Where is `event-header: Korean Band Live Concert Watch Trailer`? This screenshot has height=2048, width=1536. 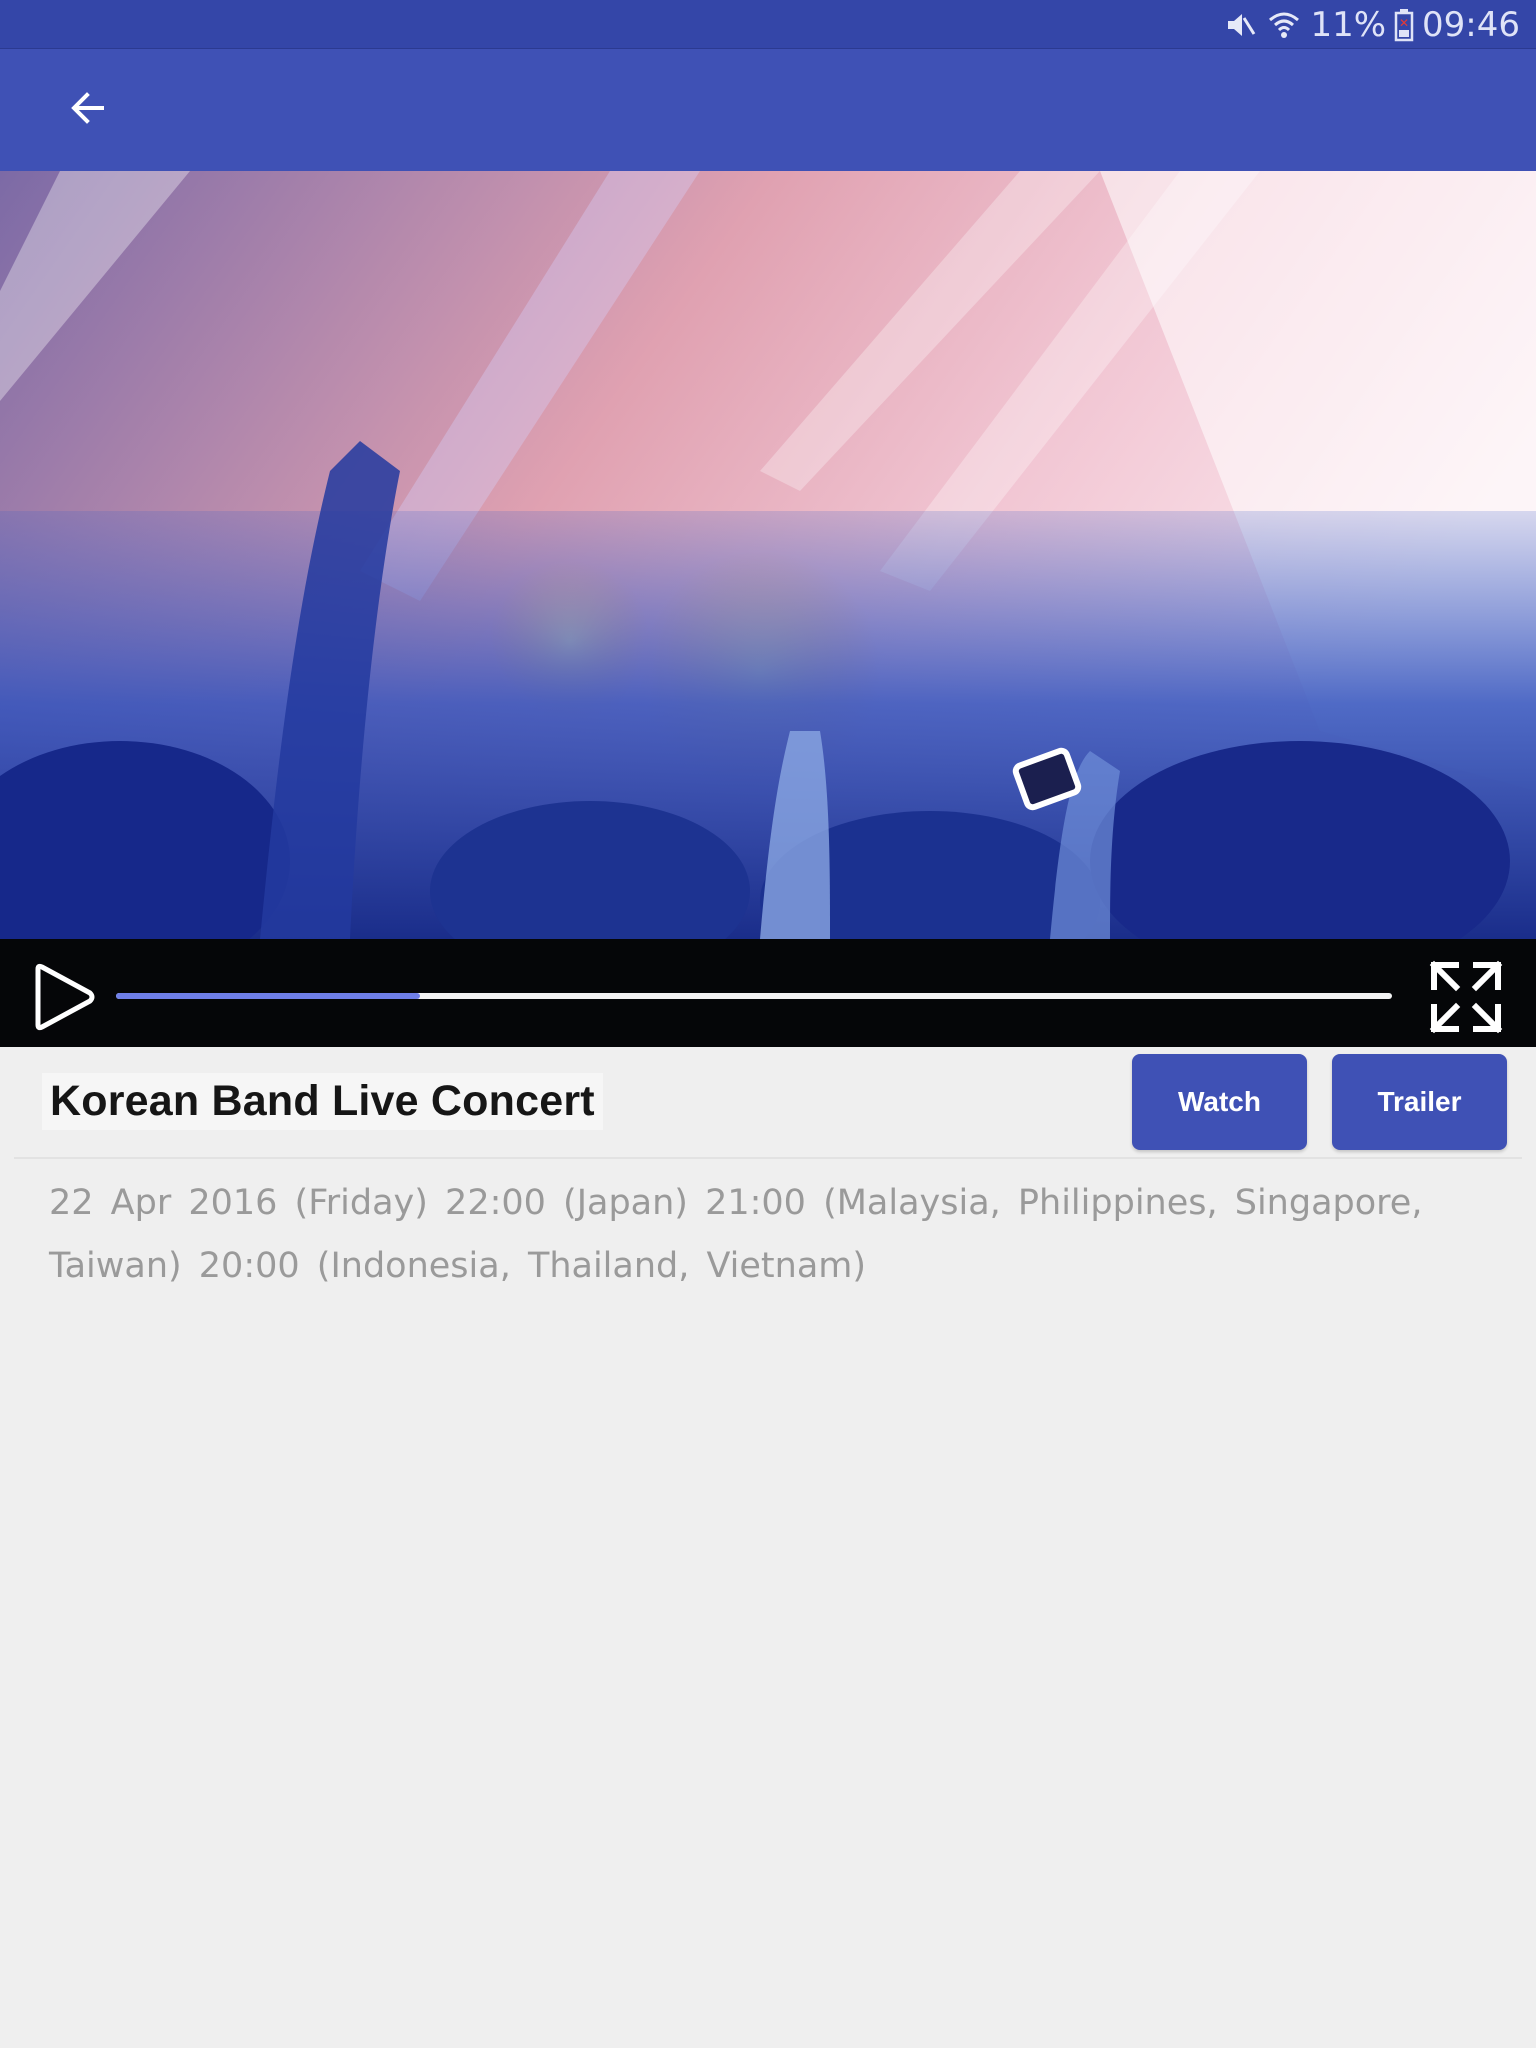 event-header: Korean Band Live Concert Watch Trailer is located at coordinates (768, 1102).